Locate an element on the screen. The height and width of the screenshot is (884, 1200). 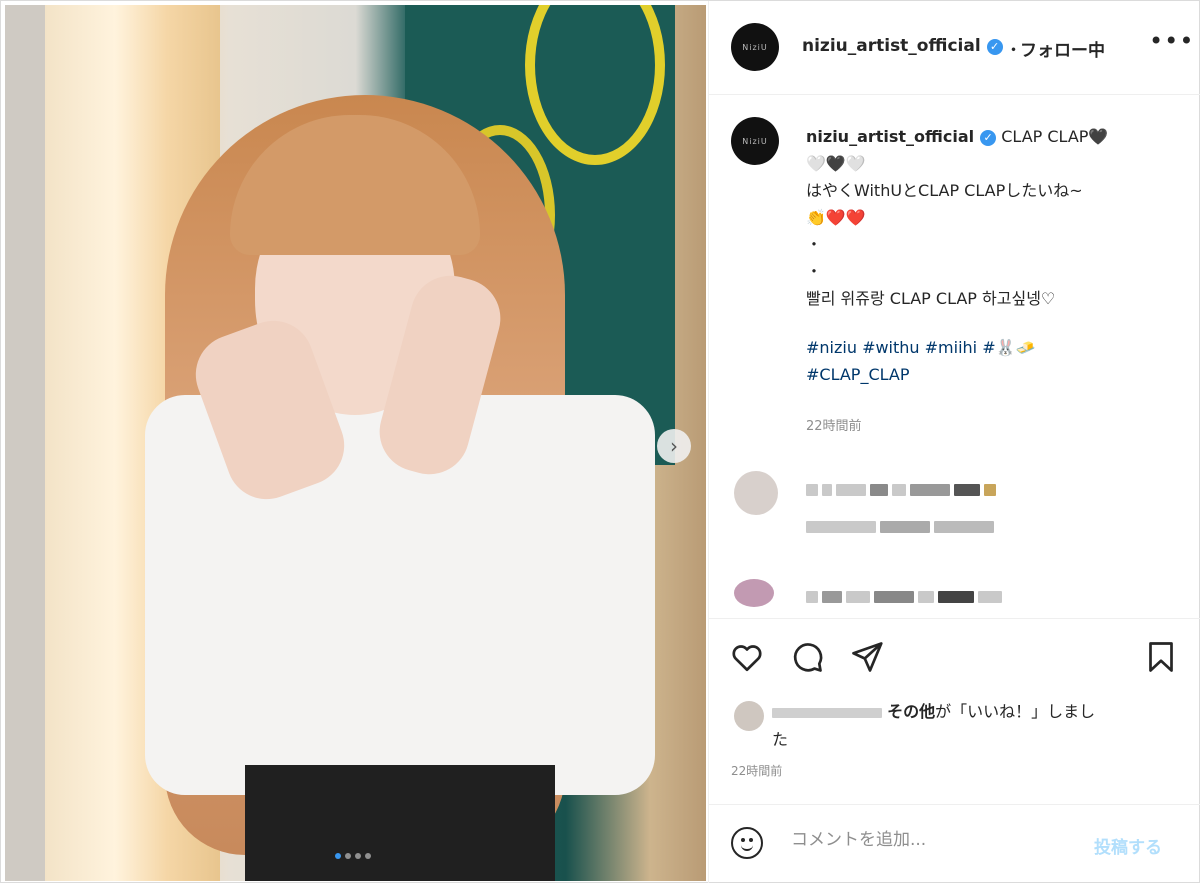
heart-icon is located at coordinates (747, 657).